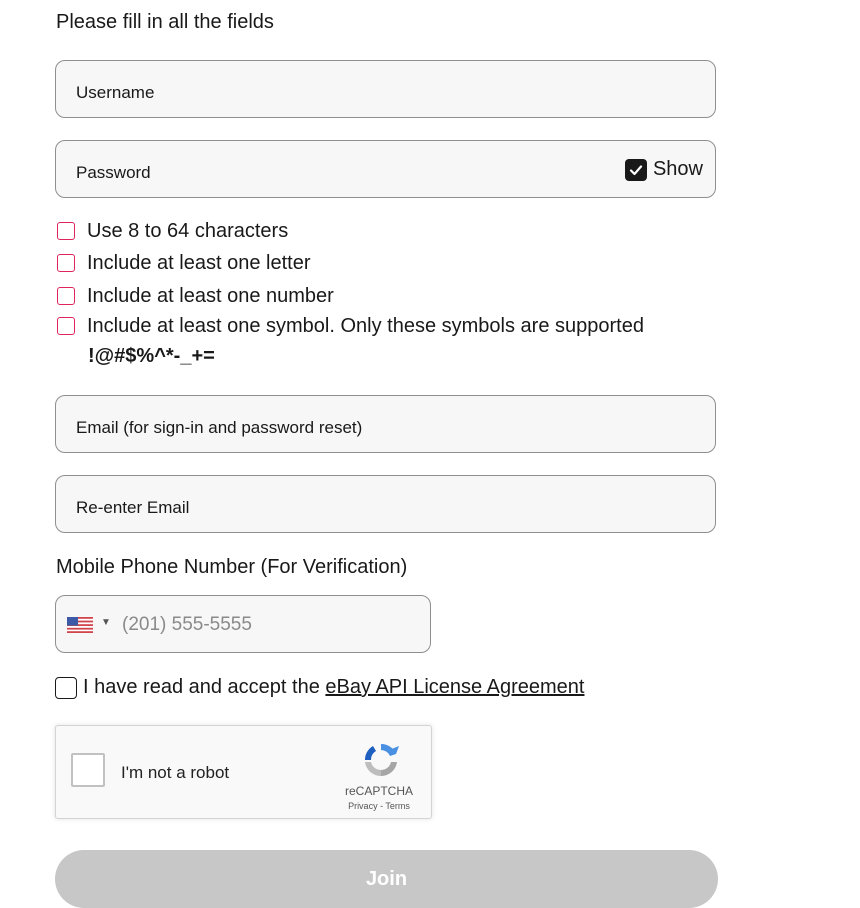 This screenshot has width=860, height=908. What do you see at coordinates (385, 504) in the screenshot?
I see `reenter-email-field: Re-enter Email` at bounding box center [385, 504].